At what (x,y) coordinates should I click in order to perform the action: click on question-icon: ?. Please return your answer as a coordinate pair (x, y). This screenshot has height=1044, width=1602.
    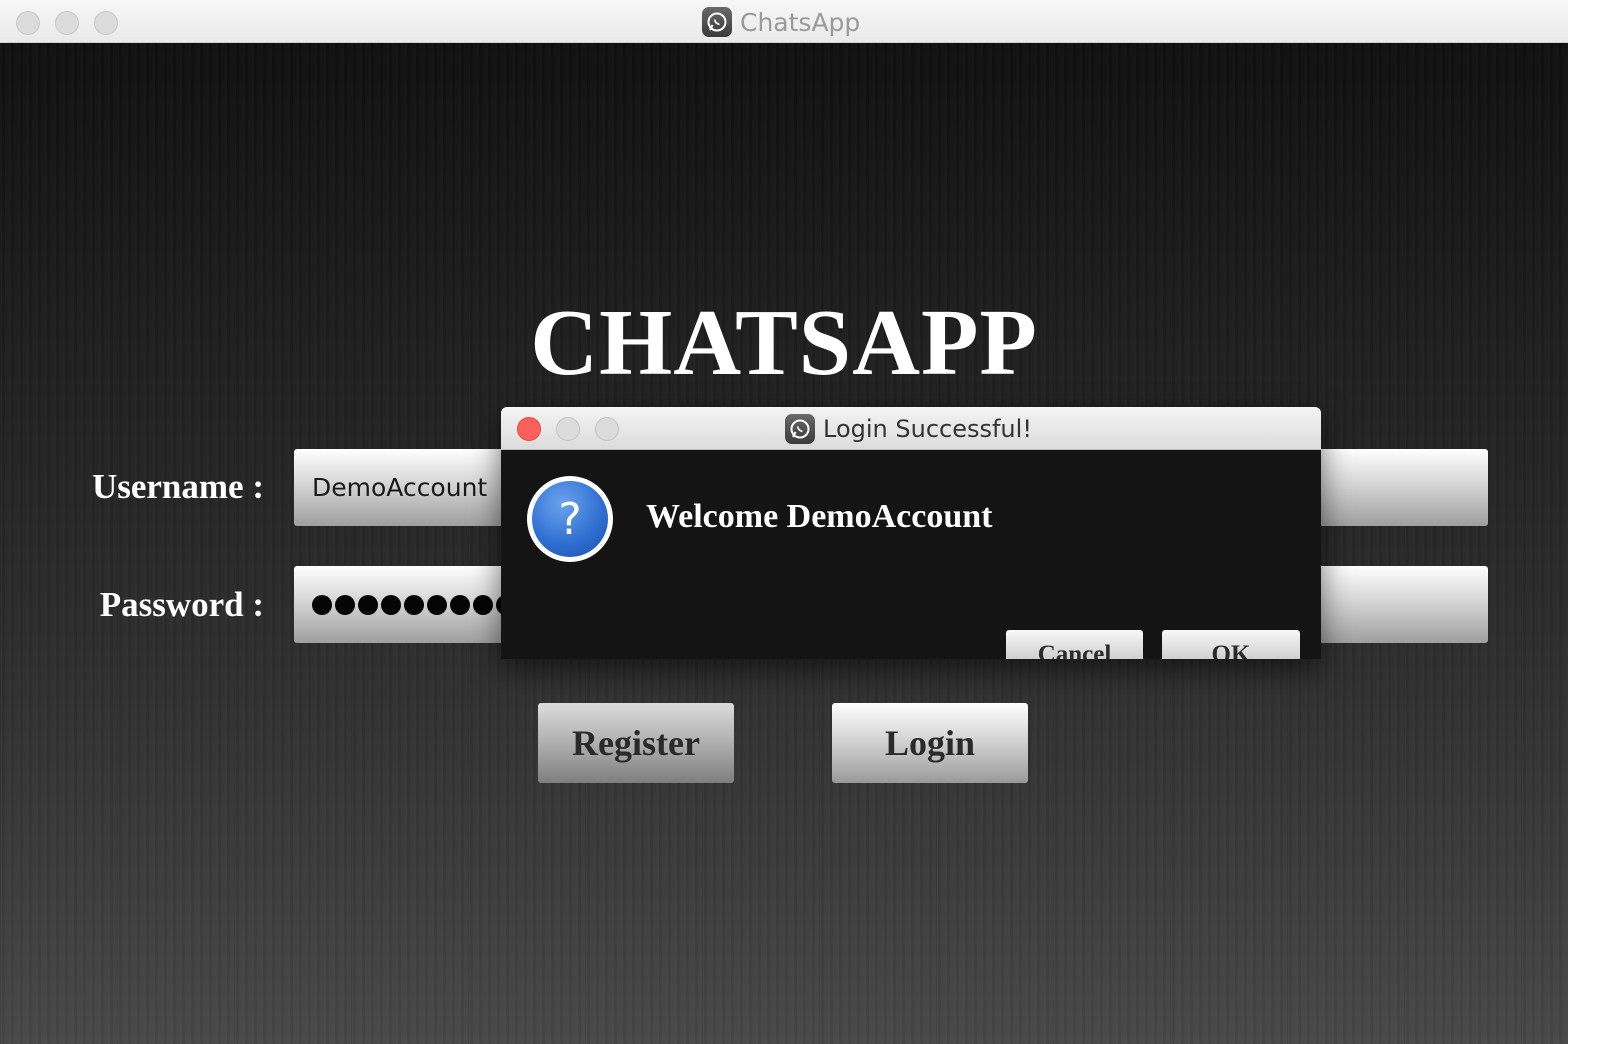
    Looking at the image, I should click on (570, 519).